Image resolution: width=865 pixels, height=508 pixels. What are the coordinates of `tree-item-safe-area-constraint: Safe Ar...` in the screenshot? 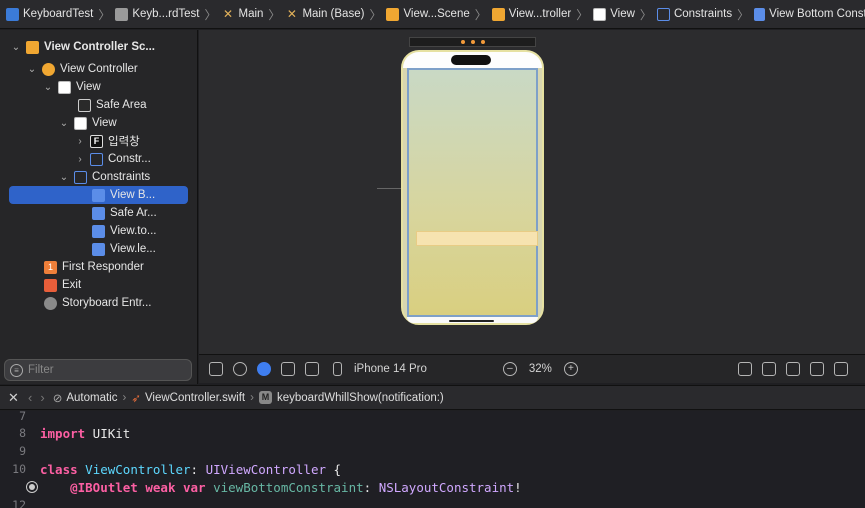 It's located at (142, 213).